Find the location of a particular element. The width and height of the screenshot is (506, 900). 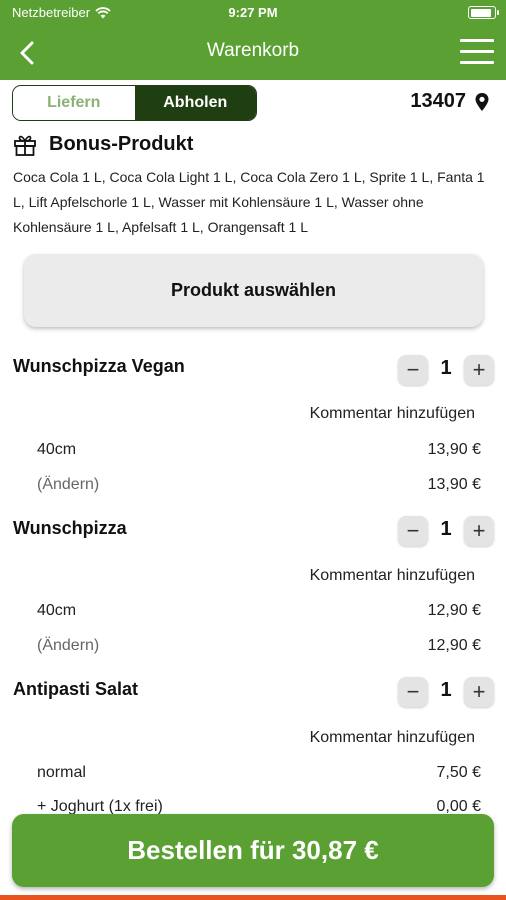

top-bar: Netzbetreiber 9:27 PM Warenkorb is located at coordinates (253, 40).